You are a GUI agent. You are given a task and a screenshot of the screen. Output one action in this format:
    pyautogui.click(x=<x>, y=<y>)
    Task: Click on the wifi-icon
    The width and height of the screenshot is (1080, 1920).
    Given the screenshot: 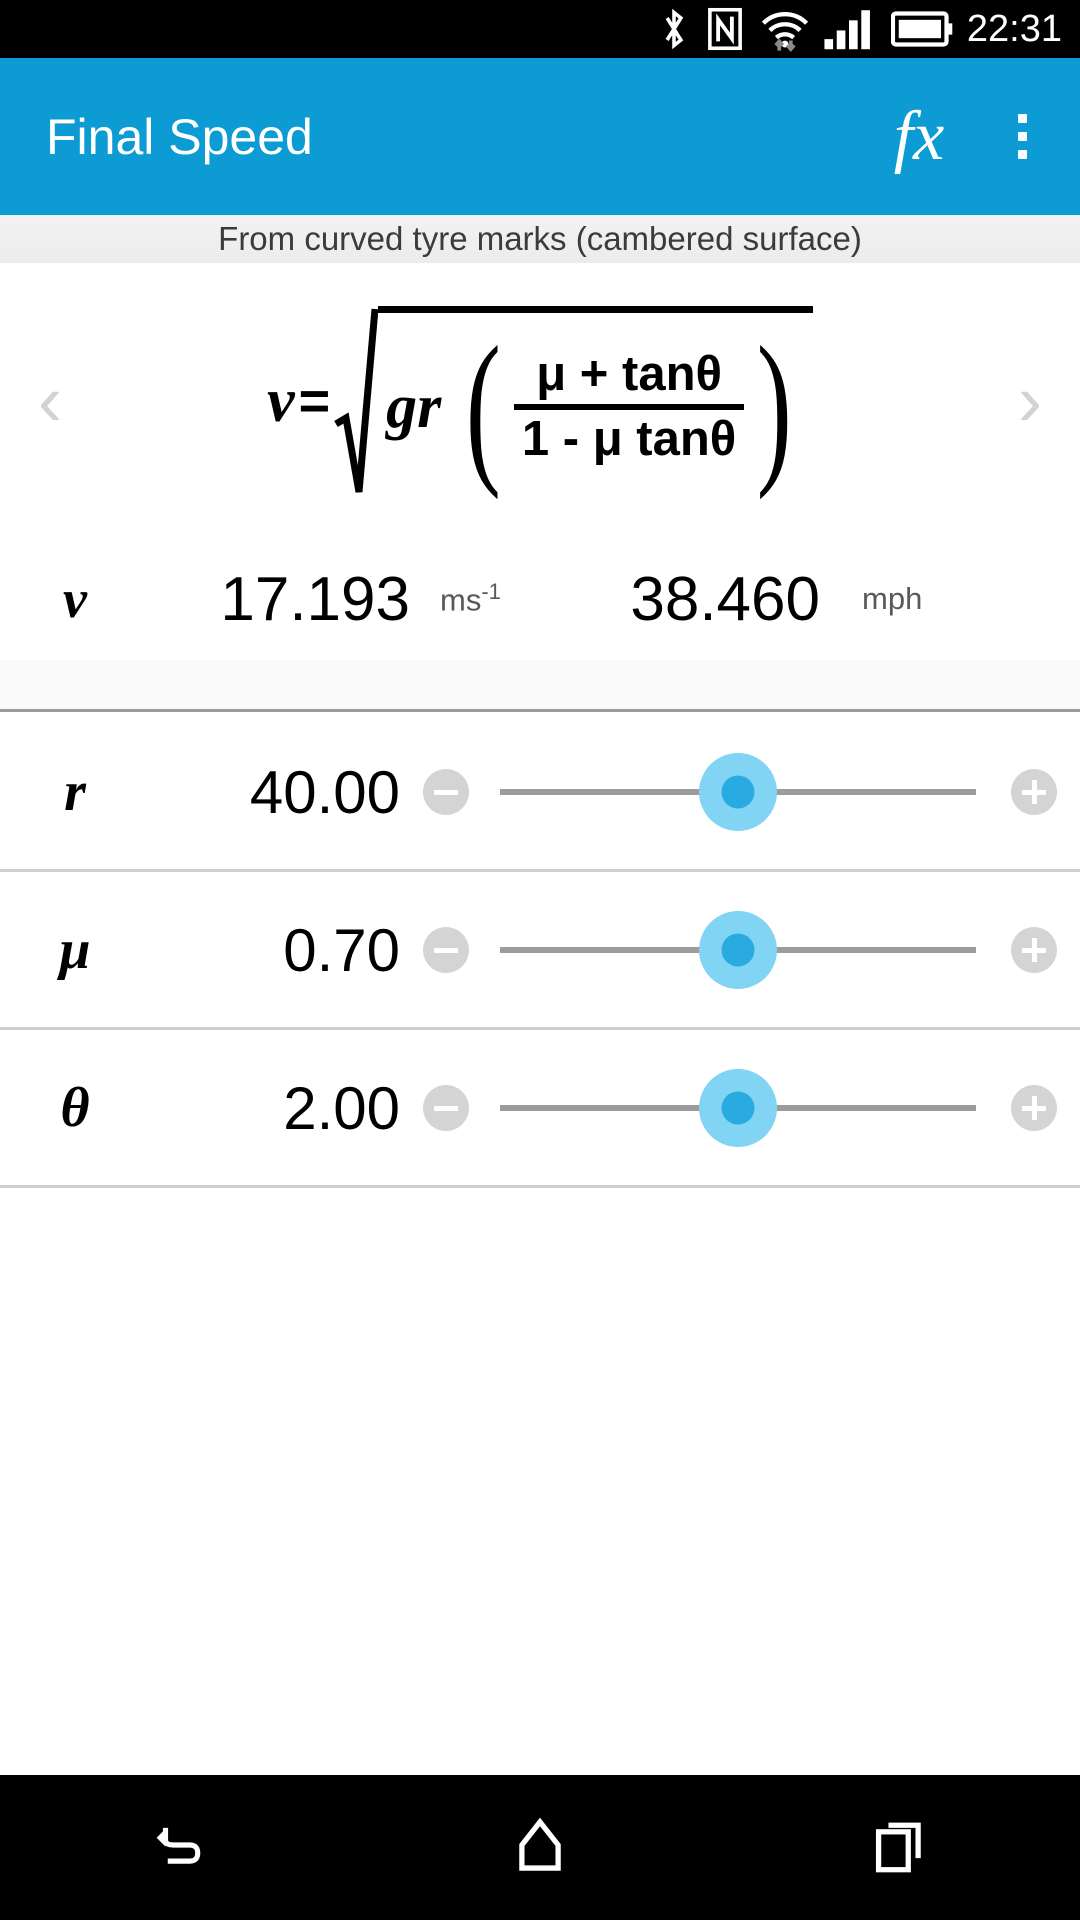 What is the action you would take?
    pyautogui.click(x=785, y=29)
    